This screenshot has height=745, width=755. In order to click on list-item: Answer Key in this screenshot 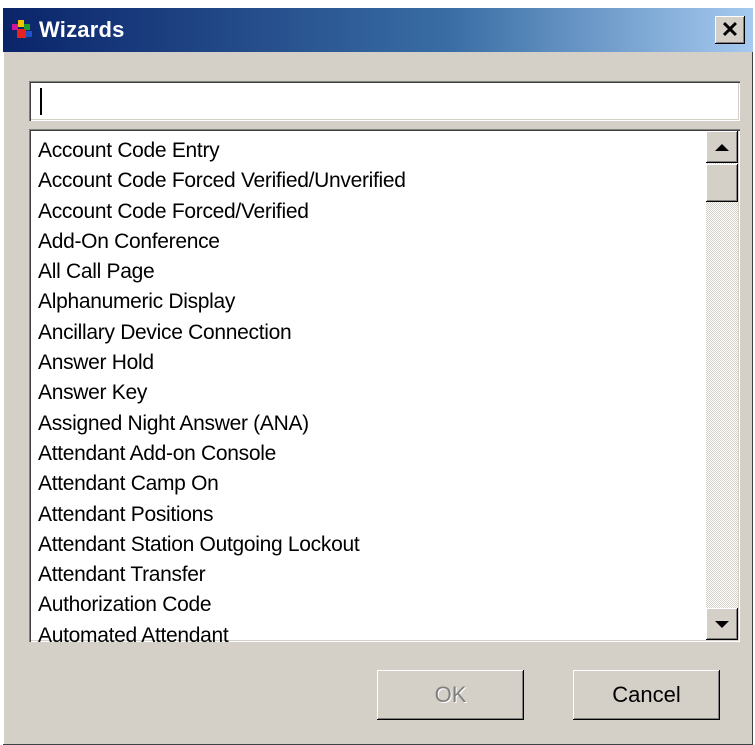, I will do `click(363, 393)`.